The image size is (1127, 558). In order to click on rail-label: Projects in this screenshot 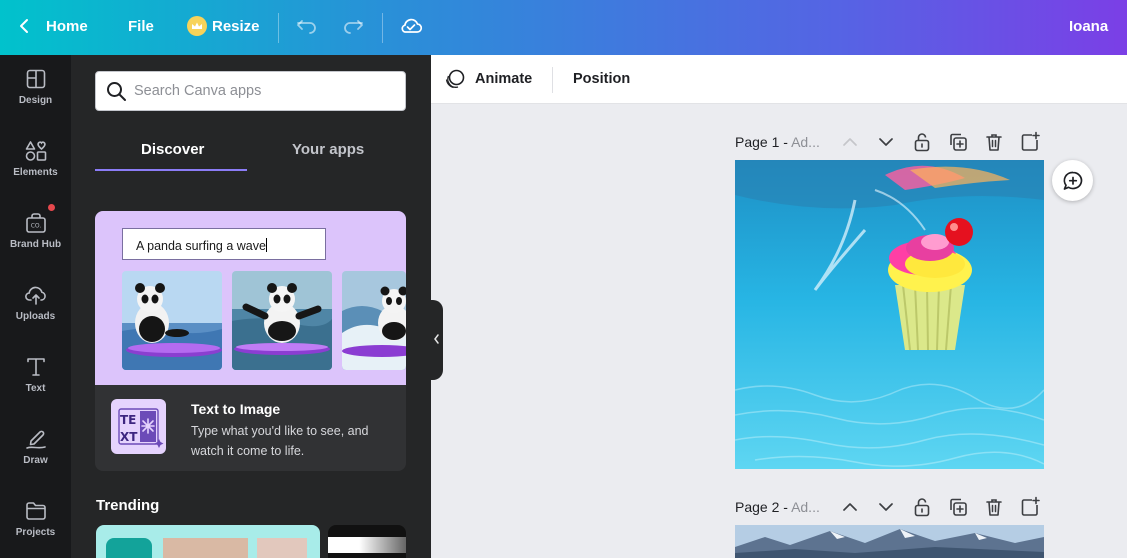, I will do `click(35, 532)`.